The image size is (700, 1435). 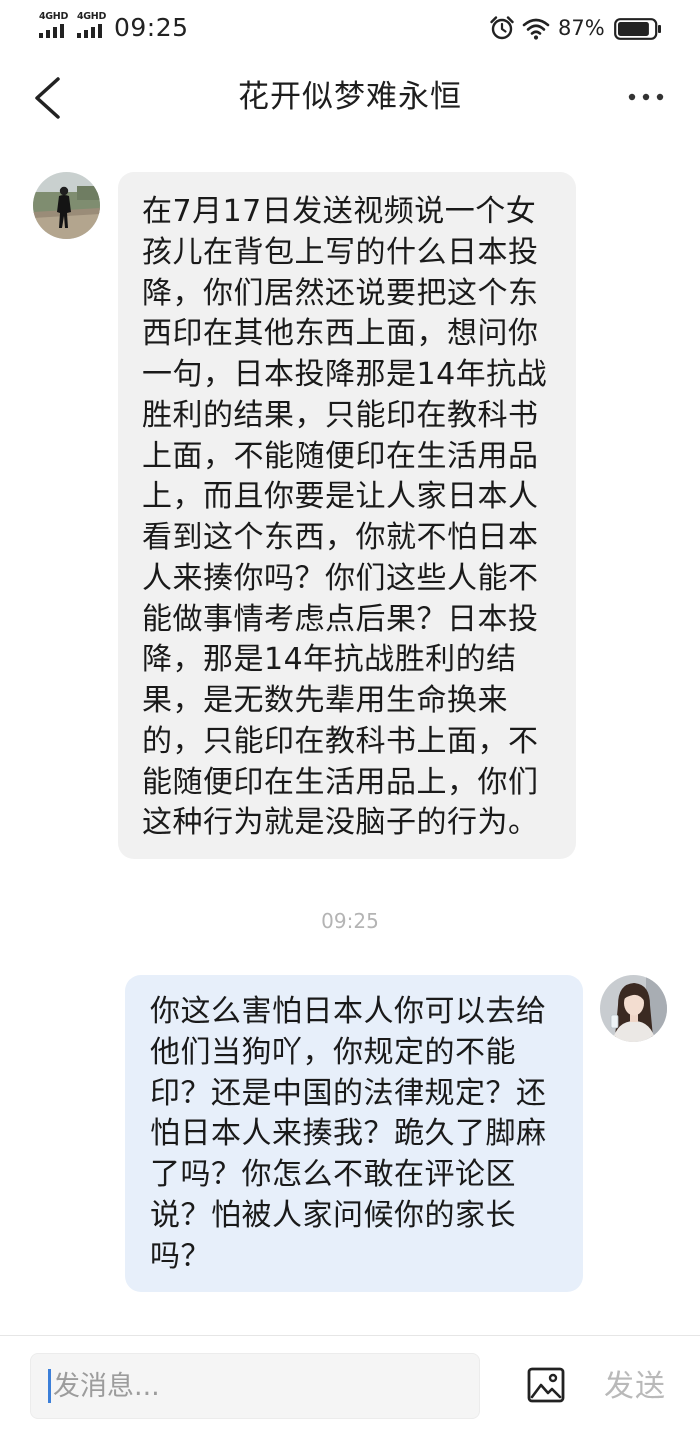 What do you see at coordinates (329, 660) in the screenshot?
I see `message-line: 降，那是14年抗战胜利的结` at bounding box center [329, 660].